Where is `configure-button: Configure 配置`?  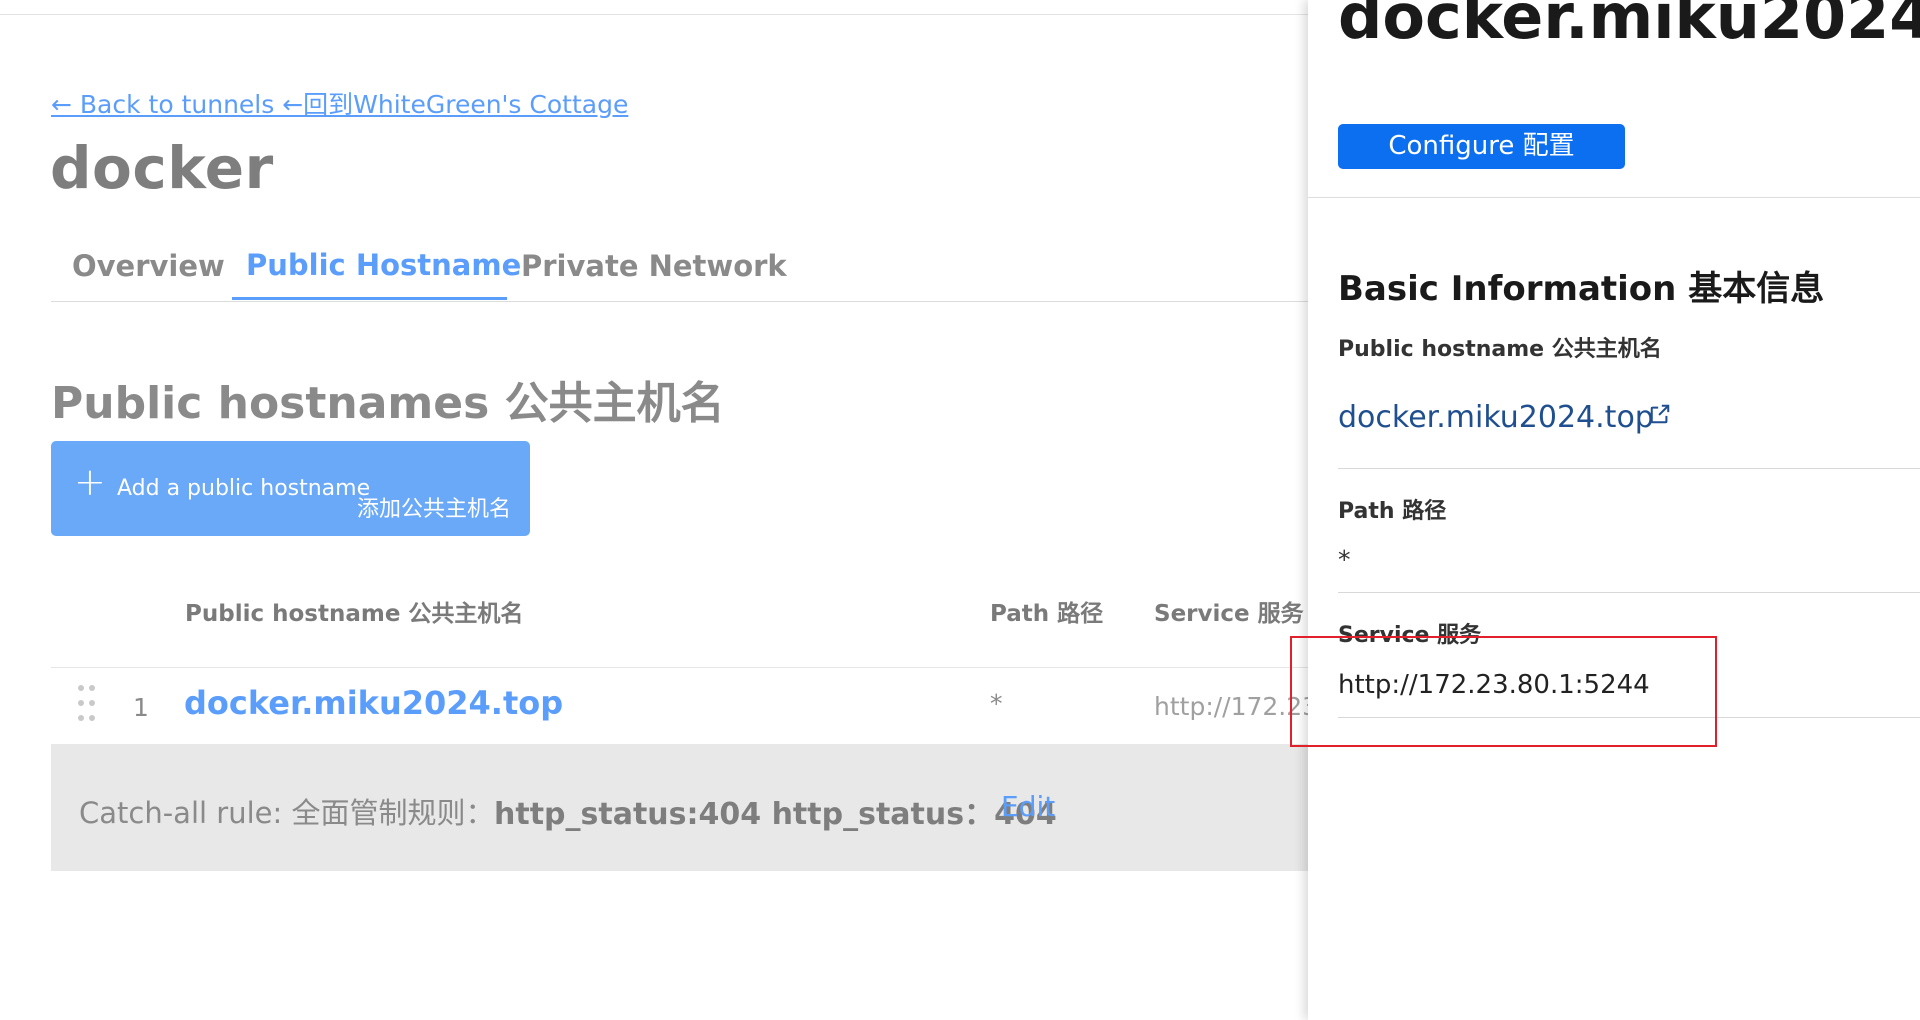
configure-button: Configure 配置 is located at coordinates (1481, 146).